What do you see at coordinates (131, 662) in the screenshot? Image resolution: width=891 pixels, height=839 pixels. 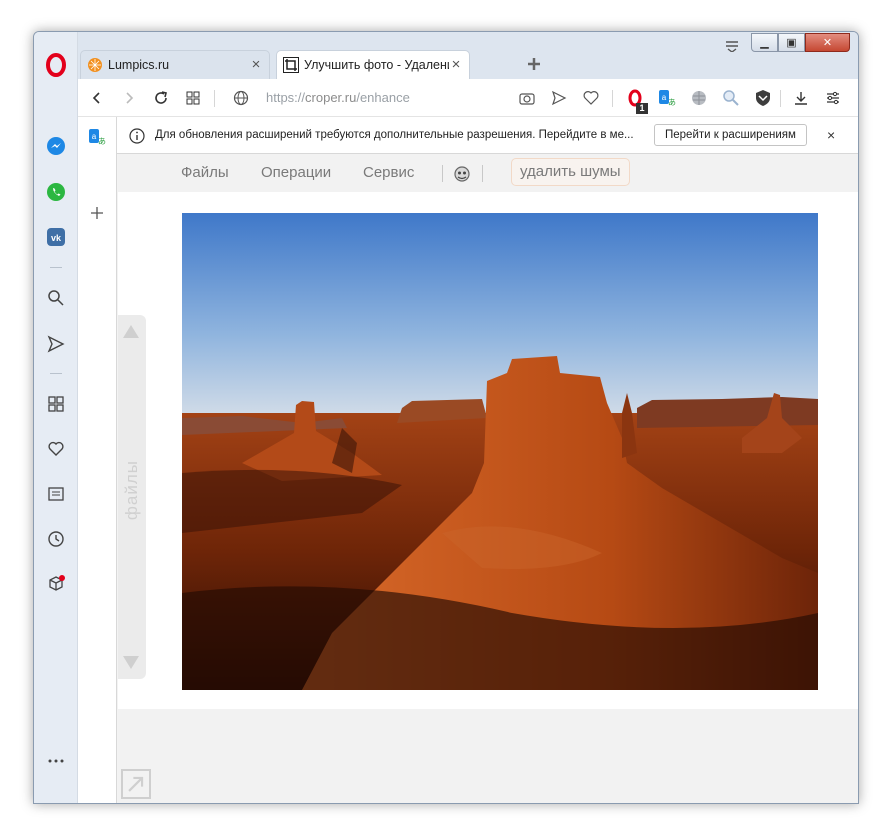 I see `scroll-down-arrow-icon` at bounding box center [131, 662].